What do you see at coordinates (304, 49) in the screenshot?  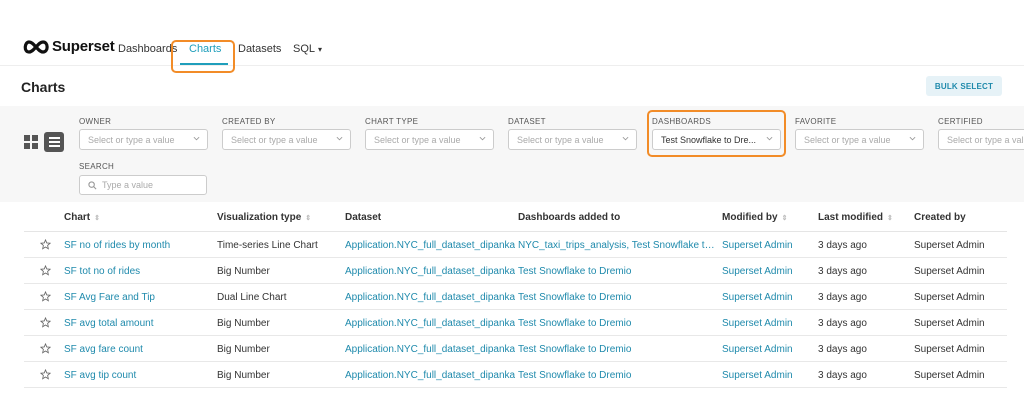 I see `nav-sql-label: SQL` at bounding box center [304, 49].